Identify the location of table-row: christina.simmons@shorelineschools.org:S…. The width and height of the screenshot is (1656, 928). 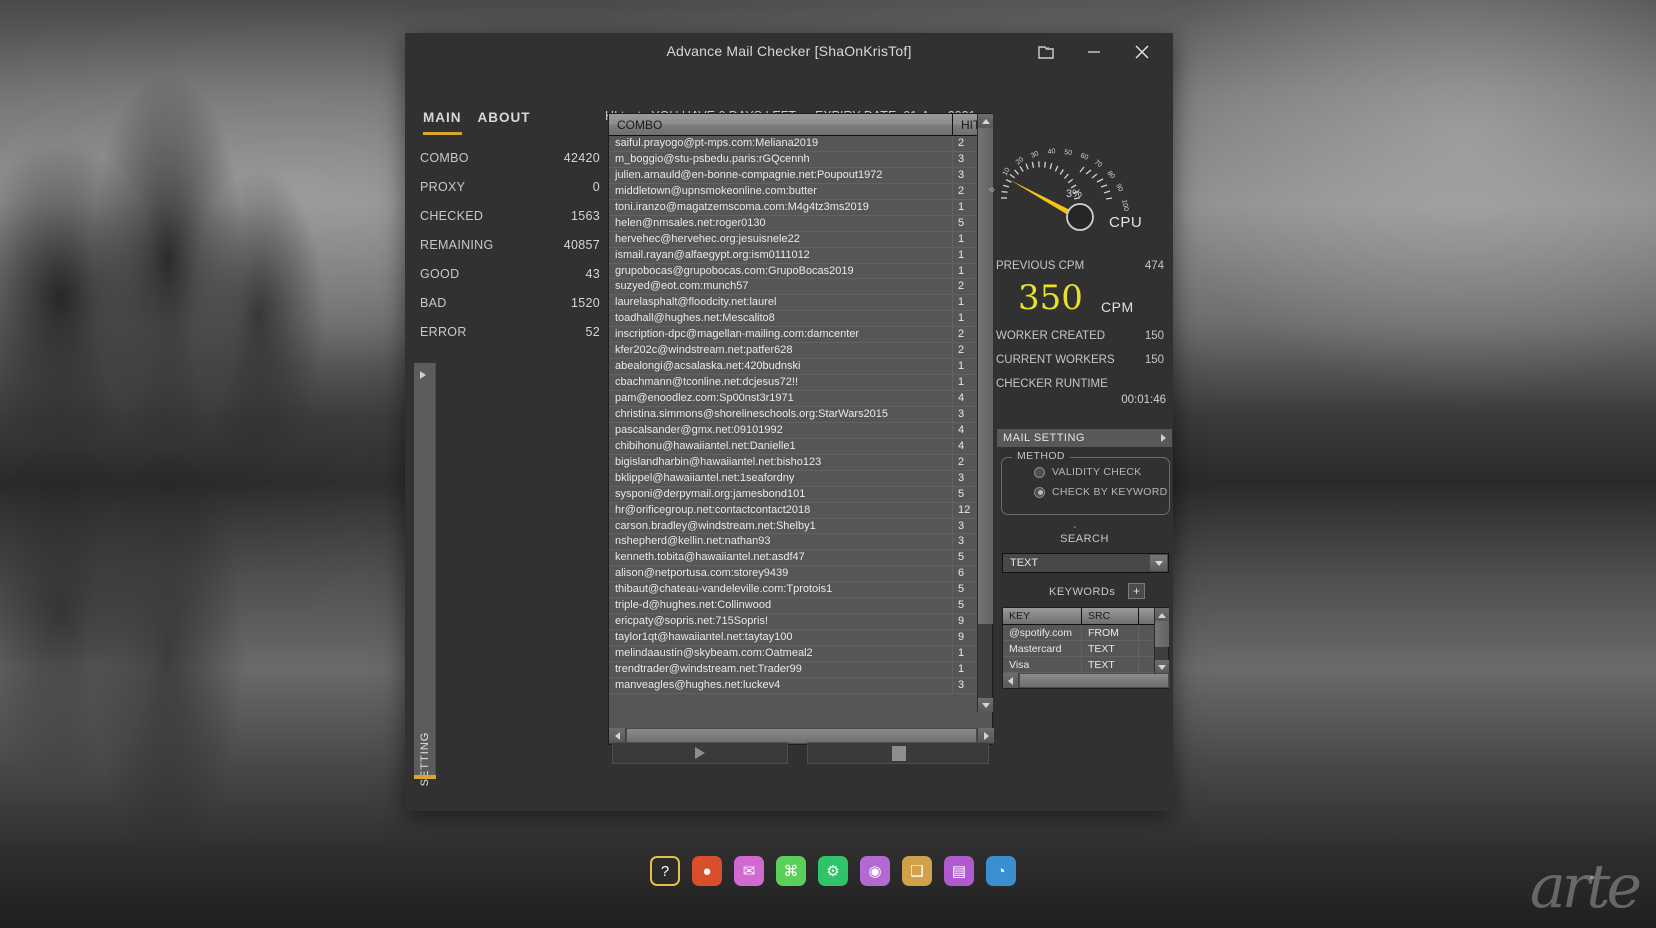
(800, 414).